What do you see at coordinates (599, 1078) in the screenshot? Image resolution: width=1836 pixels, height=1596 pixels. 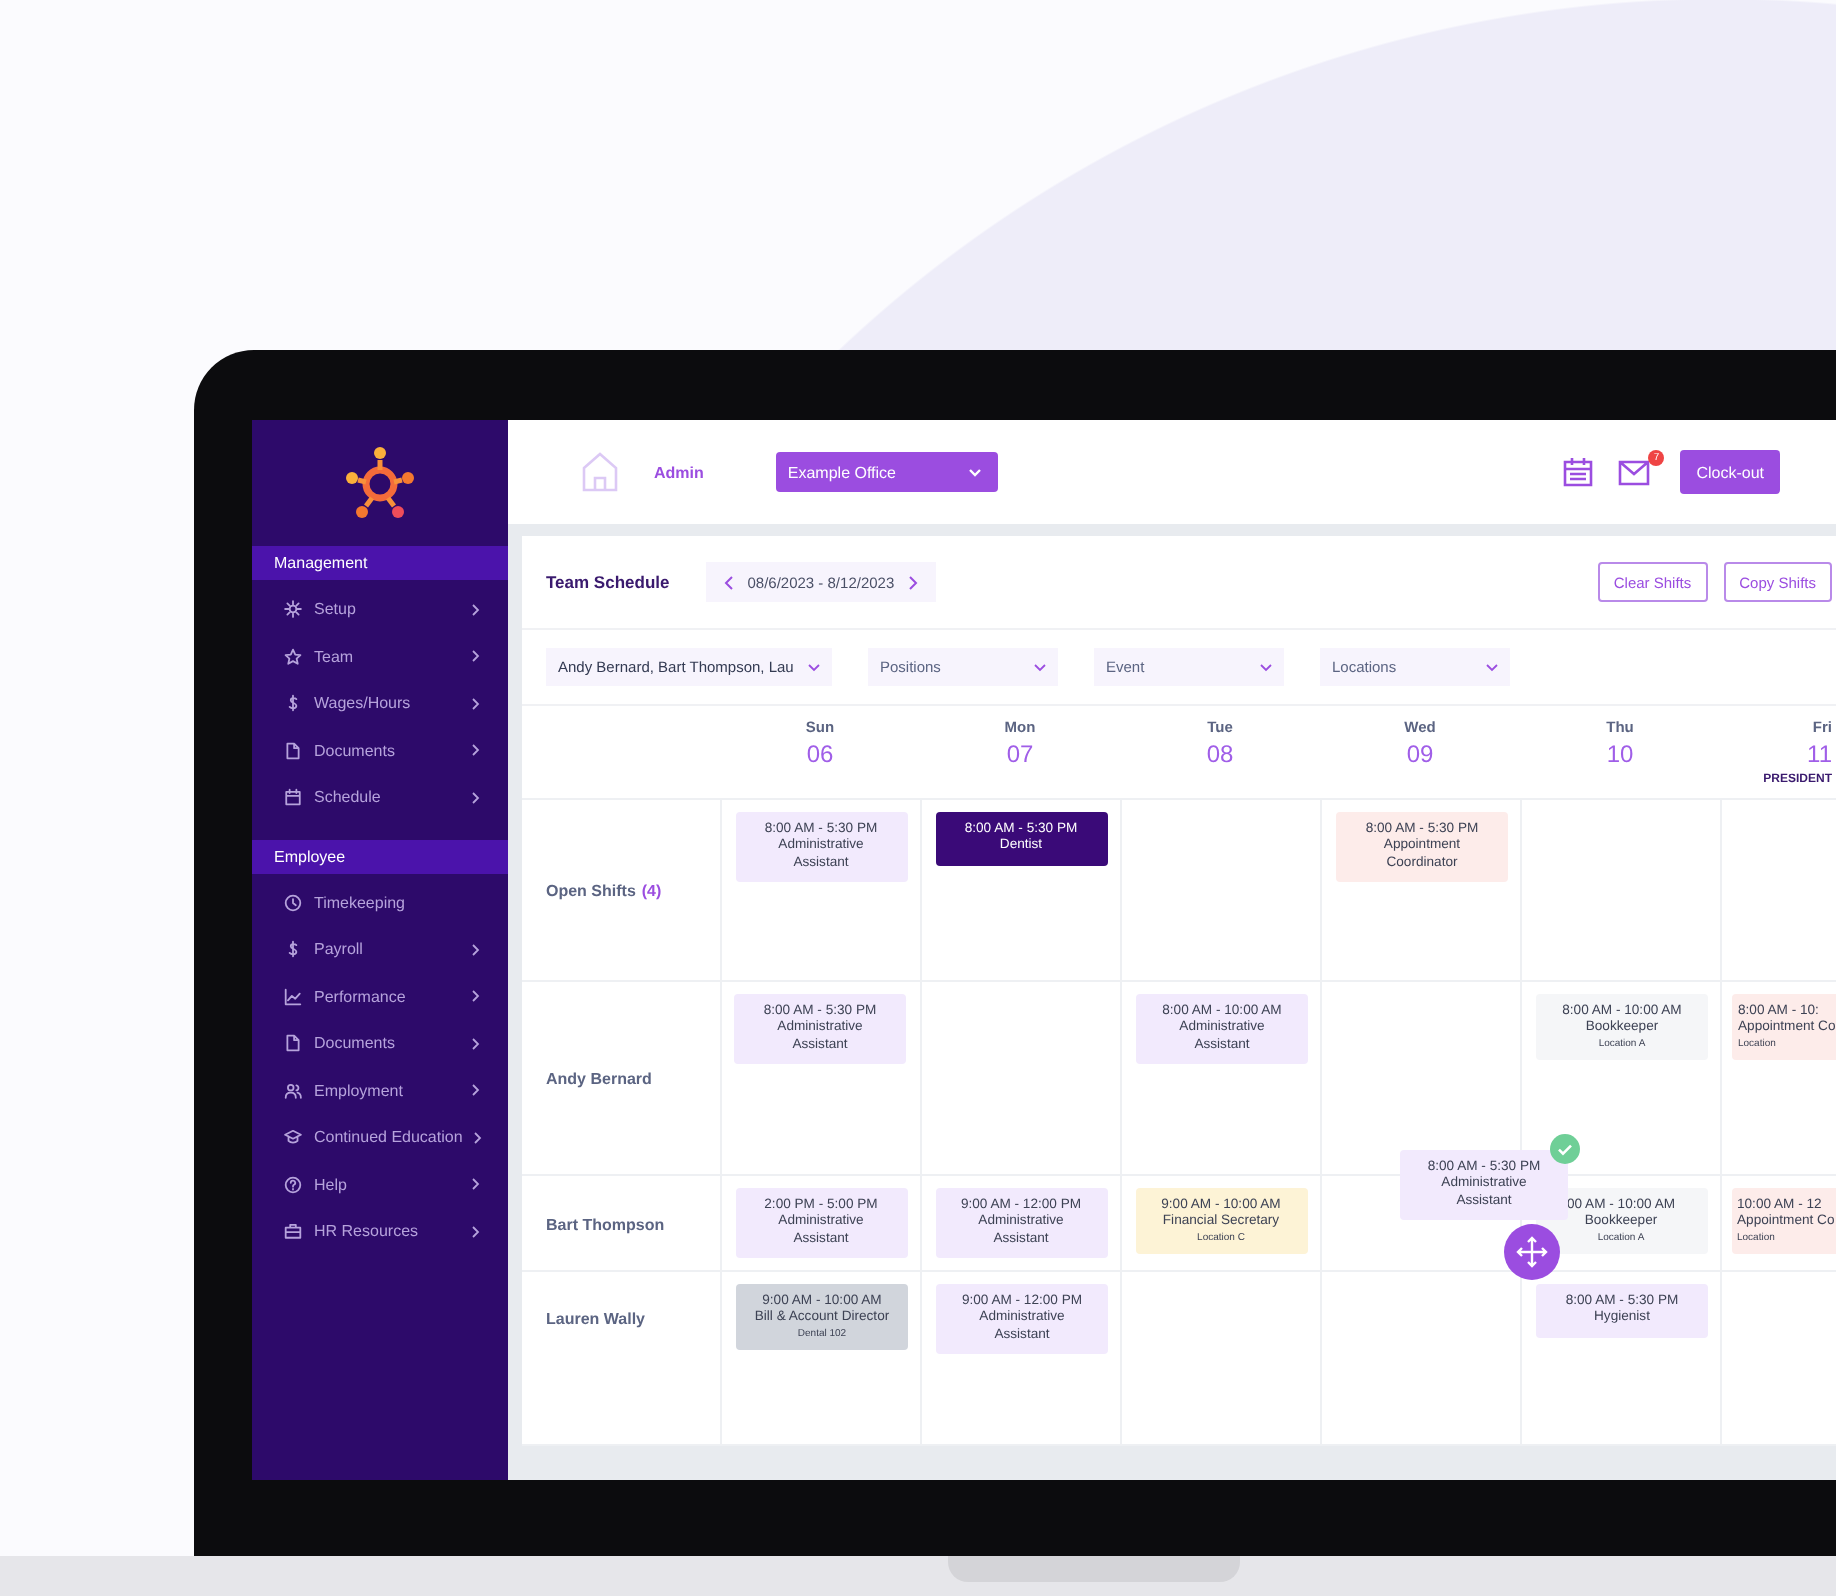 I see `row-name: Andy Bernard` at bounding box center [599, 1078].